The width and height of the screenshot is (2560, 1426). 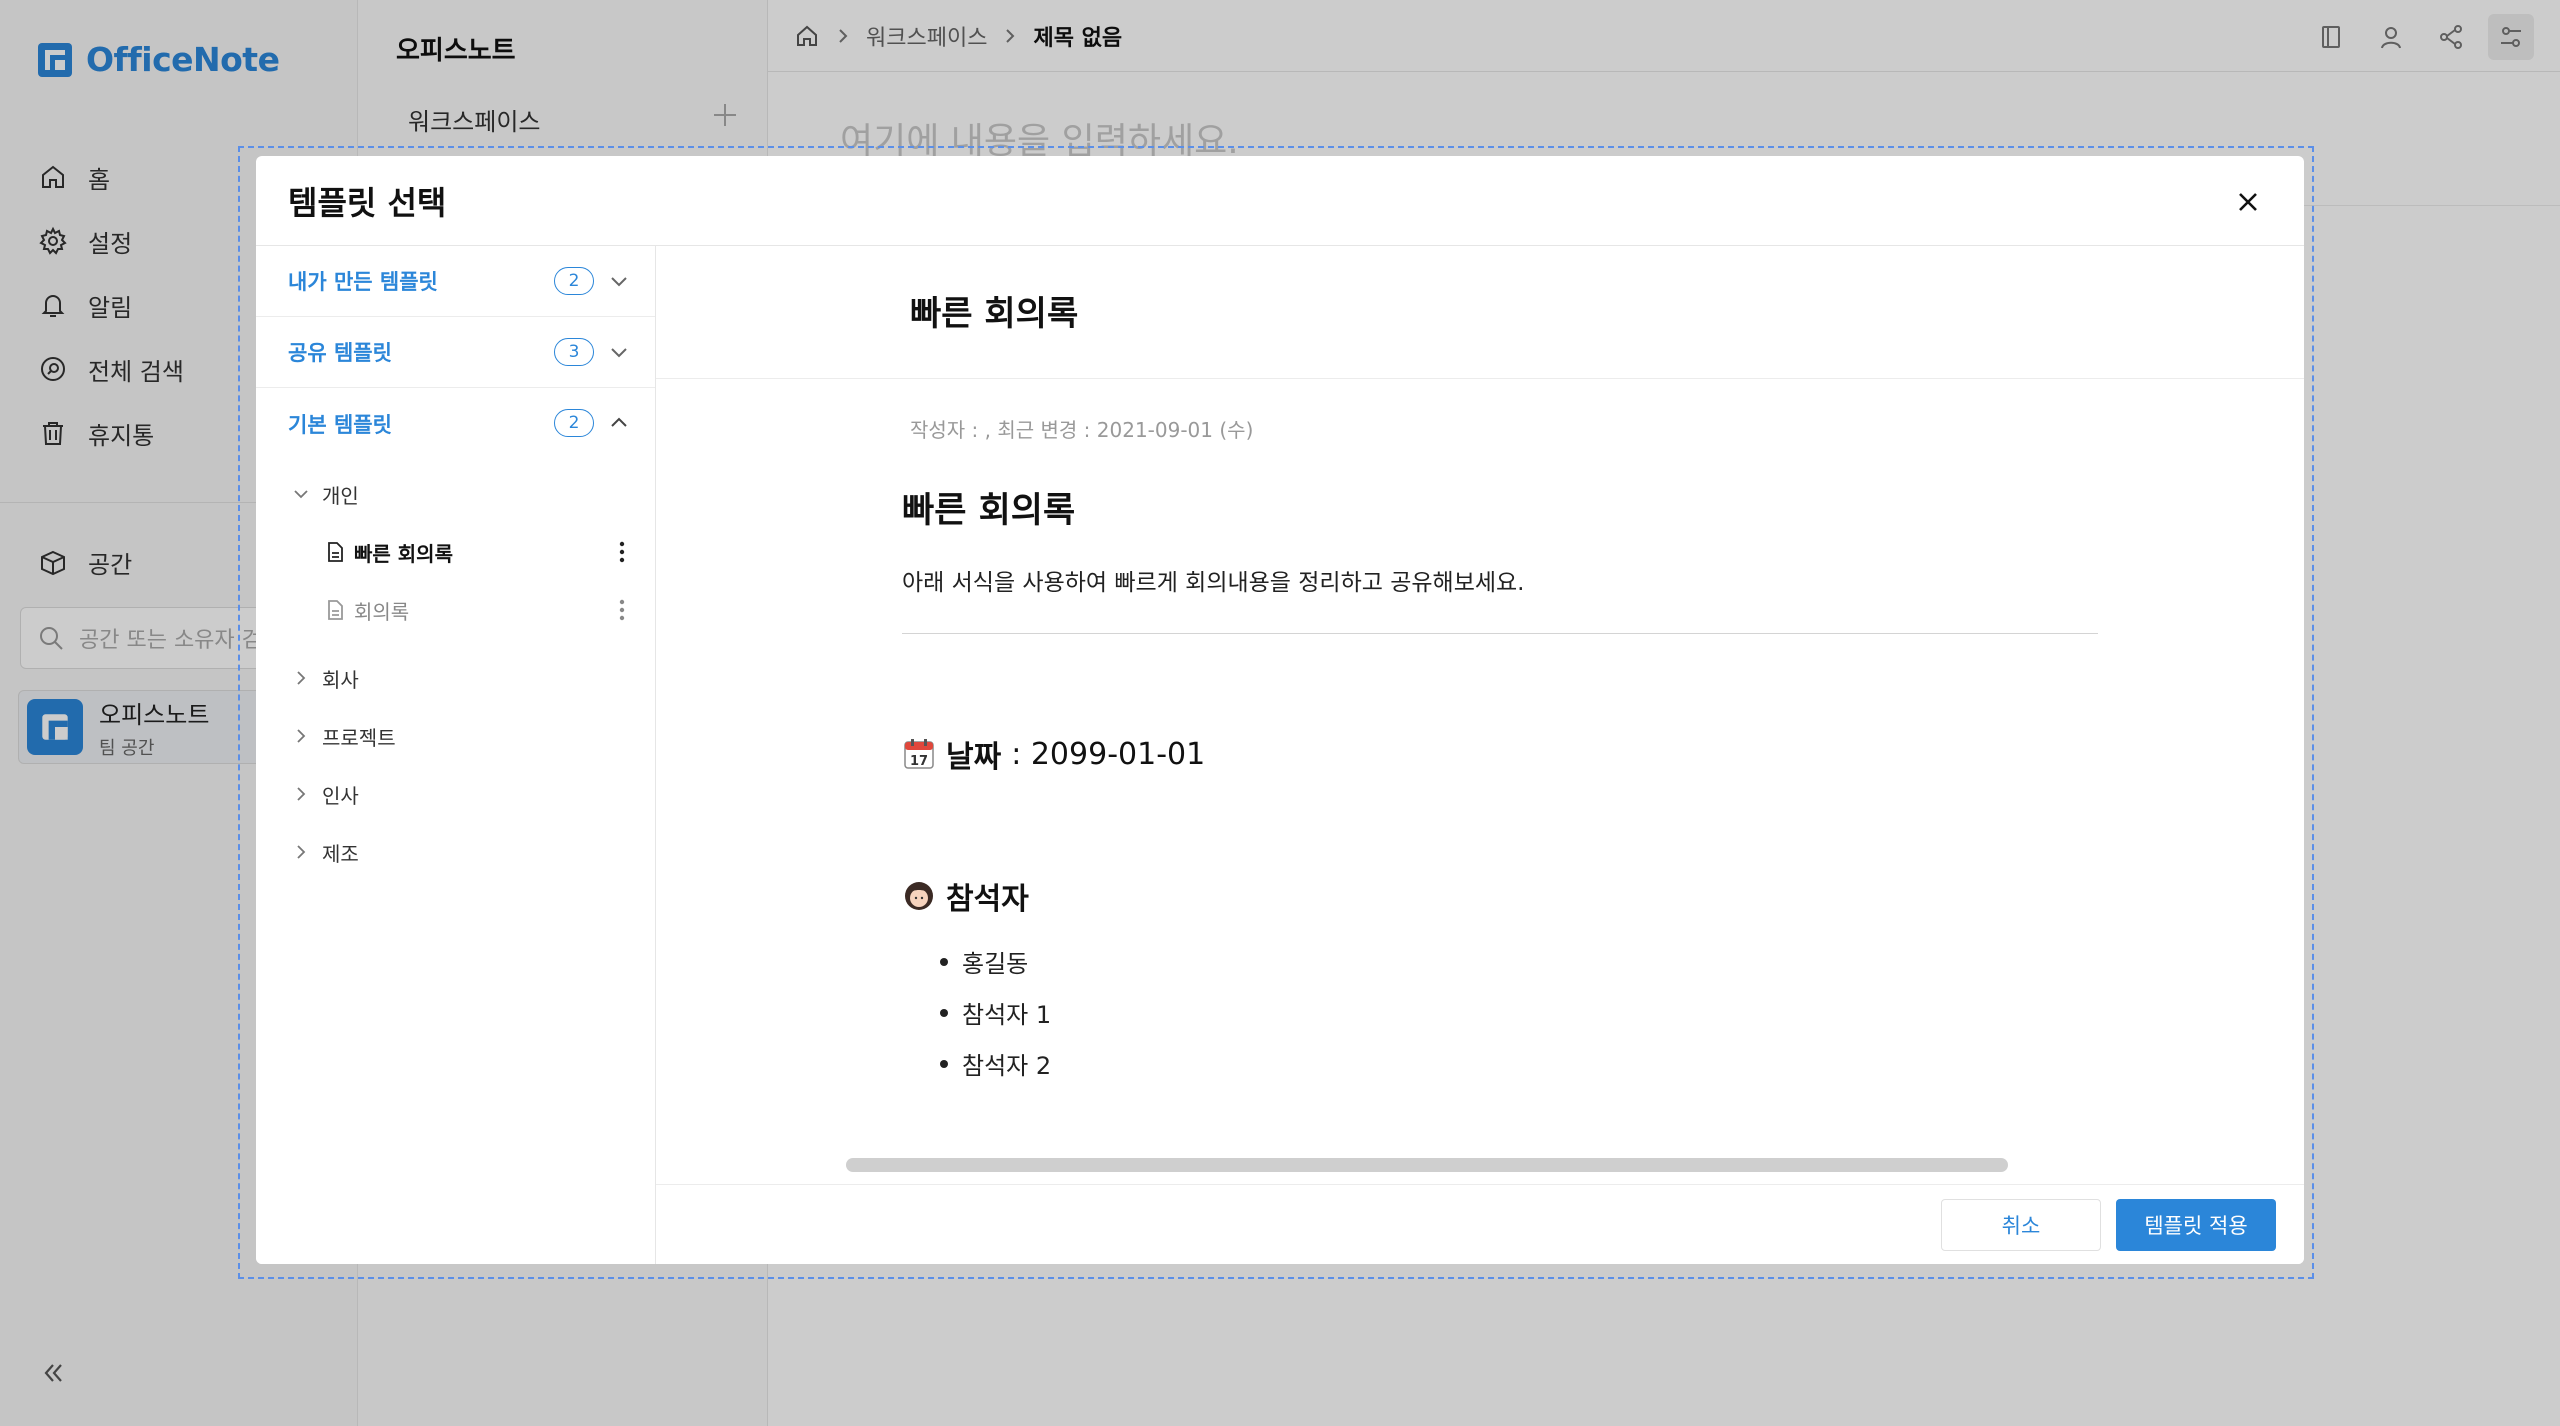 What do you see at coordinates (455, 423) in the screenshot?
I see `category-default-templates: 기본 템플릿 2` at bounding box center [455, 423].